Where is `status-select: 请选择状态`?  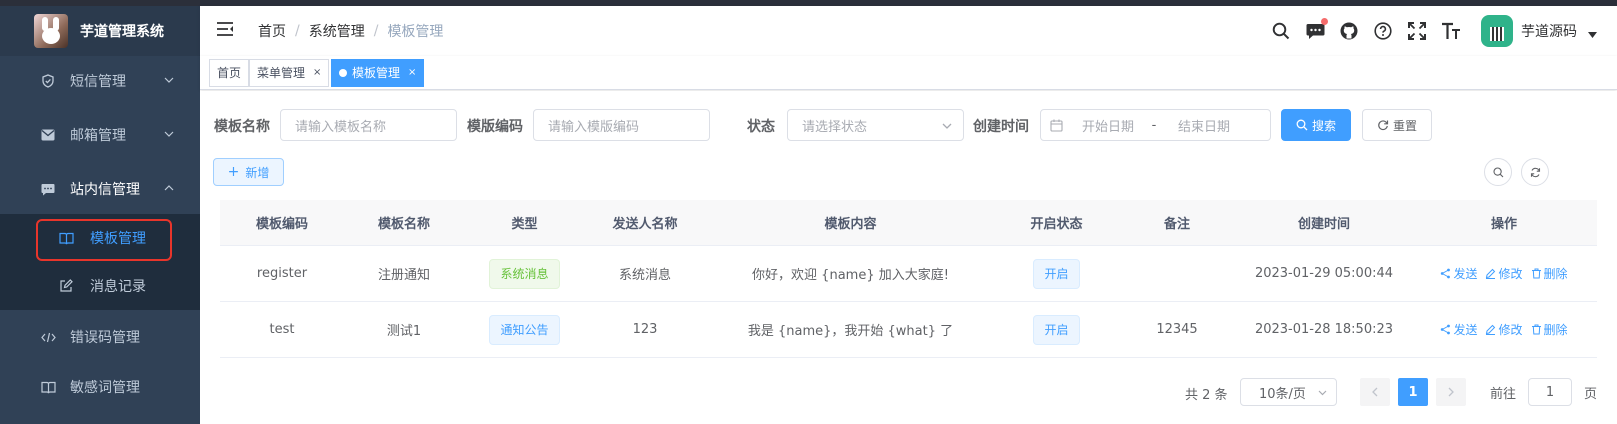 status-select: 请选择状态 is located at coordinates (875, 125).